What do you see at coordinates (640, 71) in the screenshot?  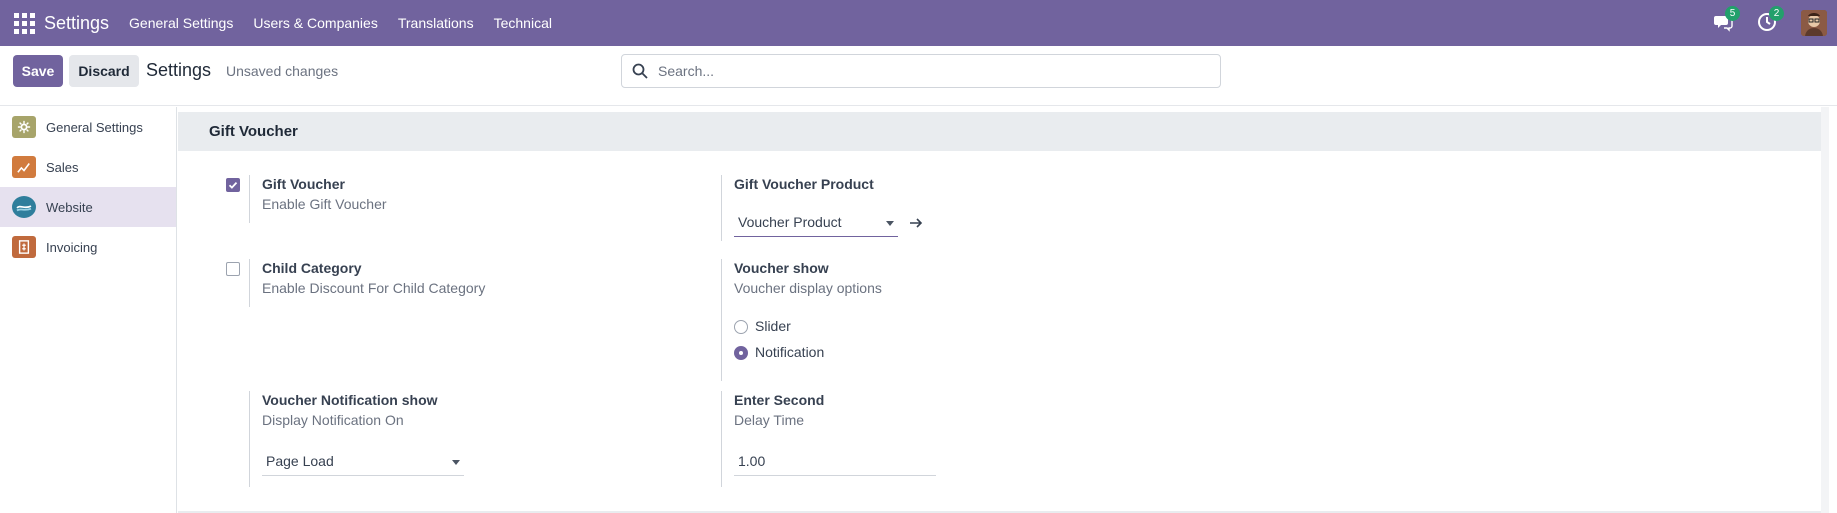 I see `search-icon` at bounding box center [640, 71].